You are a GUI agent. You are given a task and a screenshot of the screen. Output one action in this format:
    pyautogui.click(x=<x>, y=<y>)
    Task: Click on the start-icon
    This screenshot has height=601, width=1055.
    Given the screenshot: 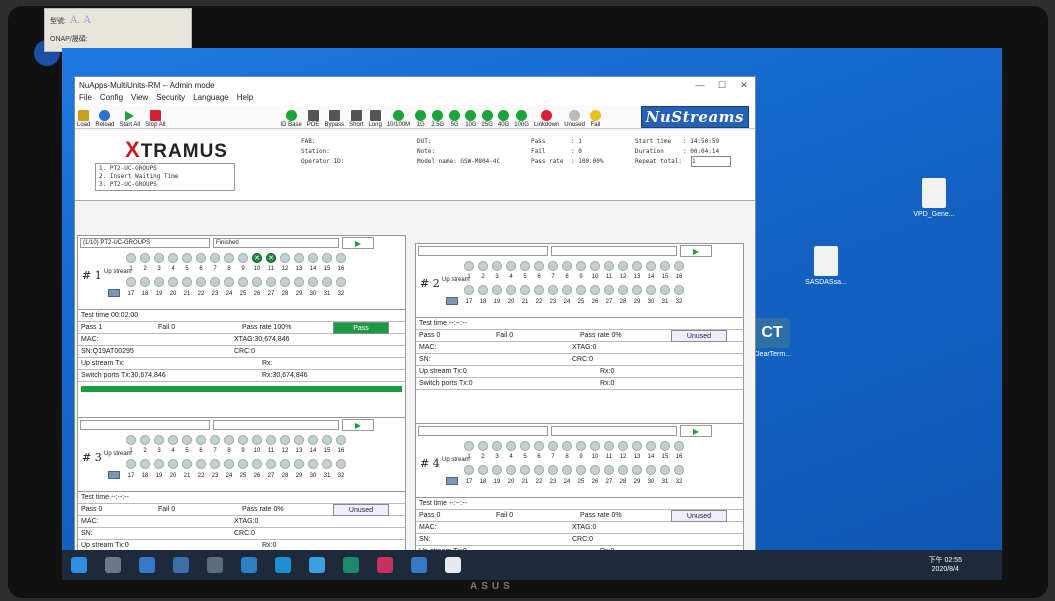 What is the action you would take?
    pyautogui.click(x=79, y=565)
    